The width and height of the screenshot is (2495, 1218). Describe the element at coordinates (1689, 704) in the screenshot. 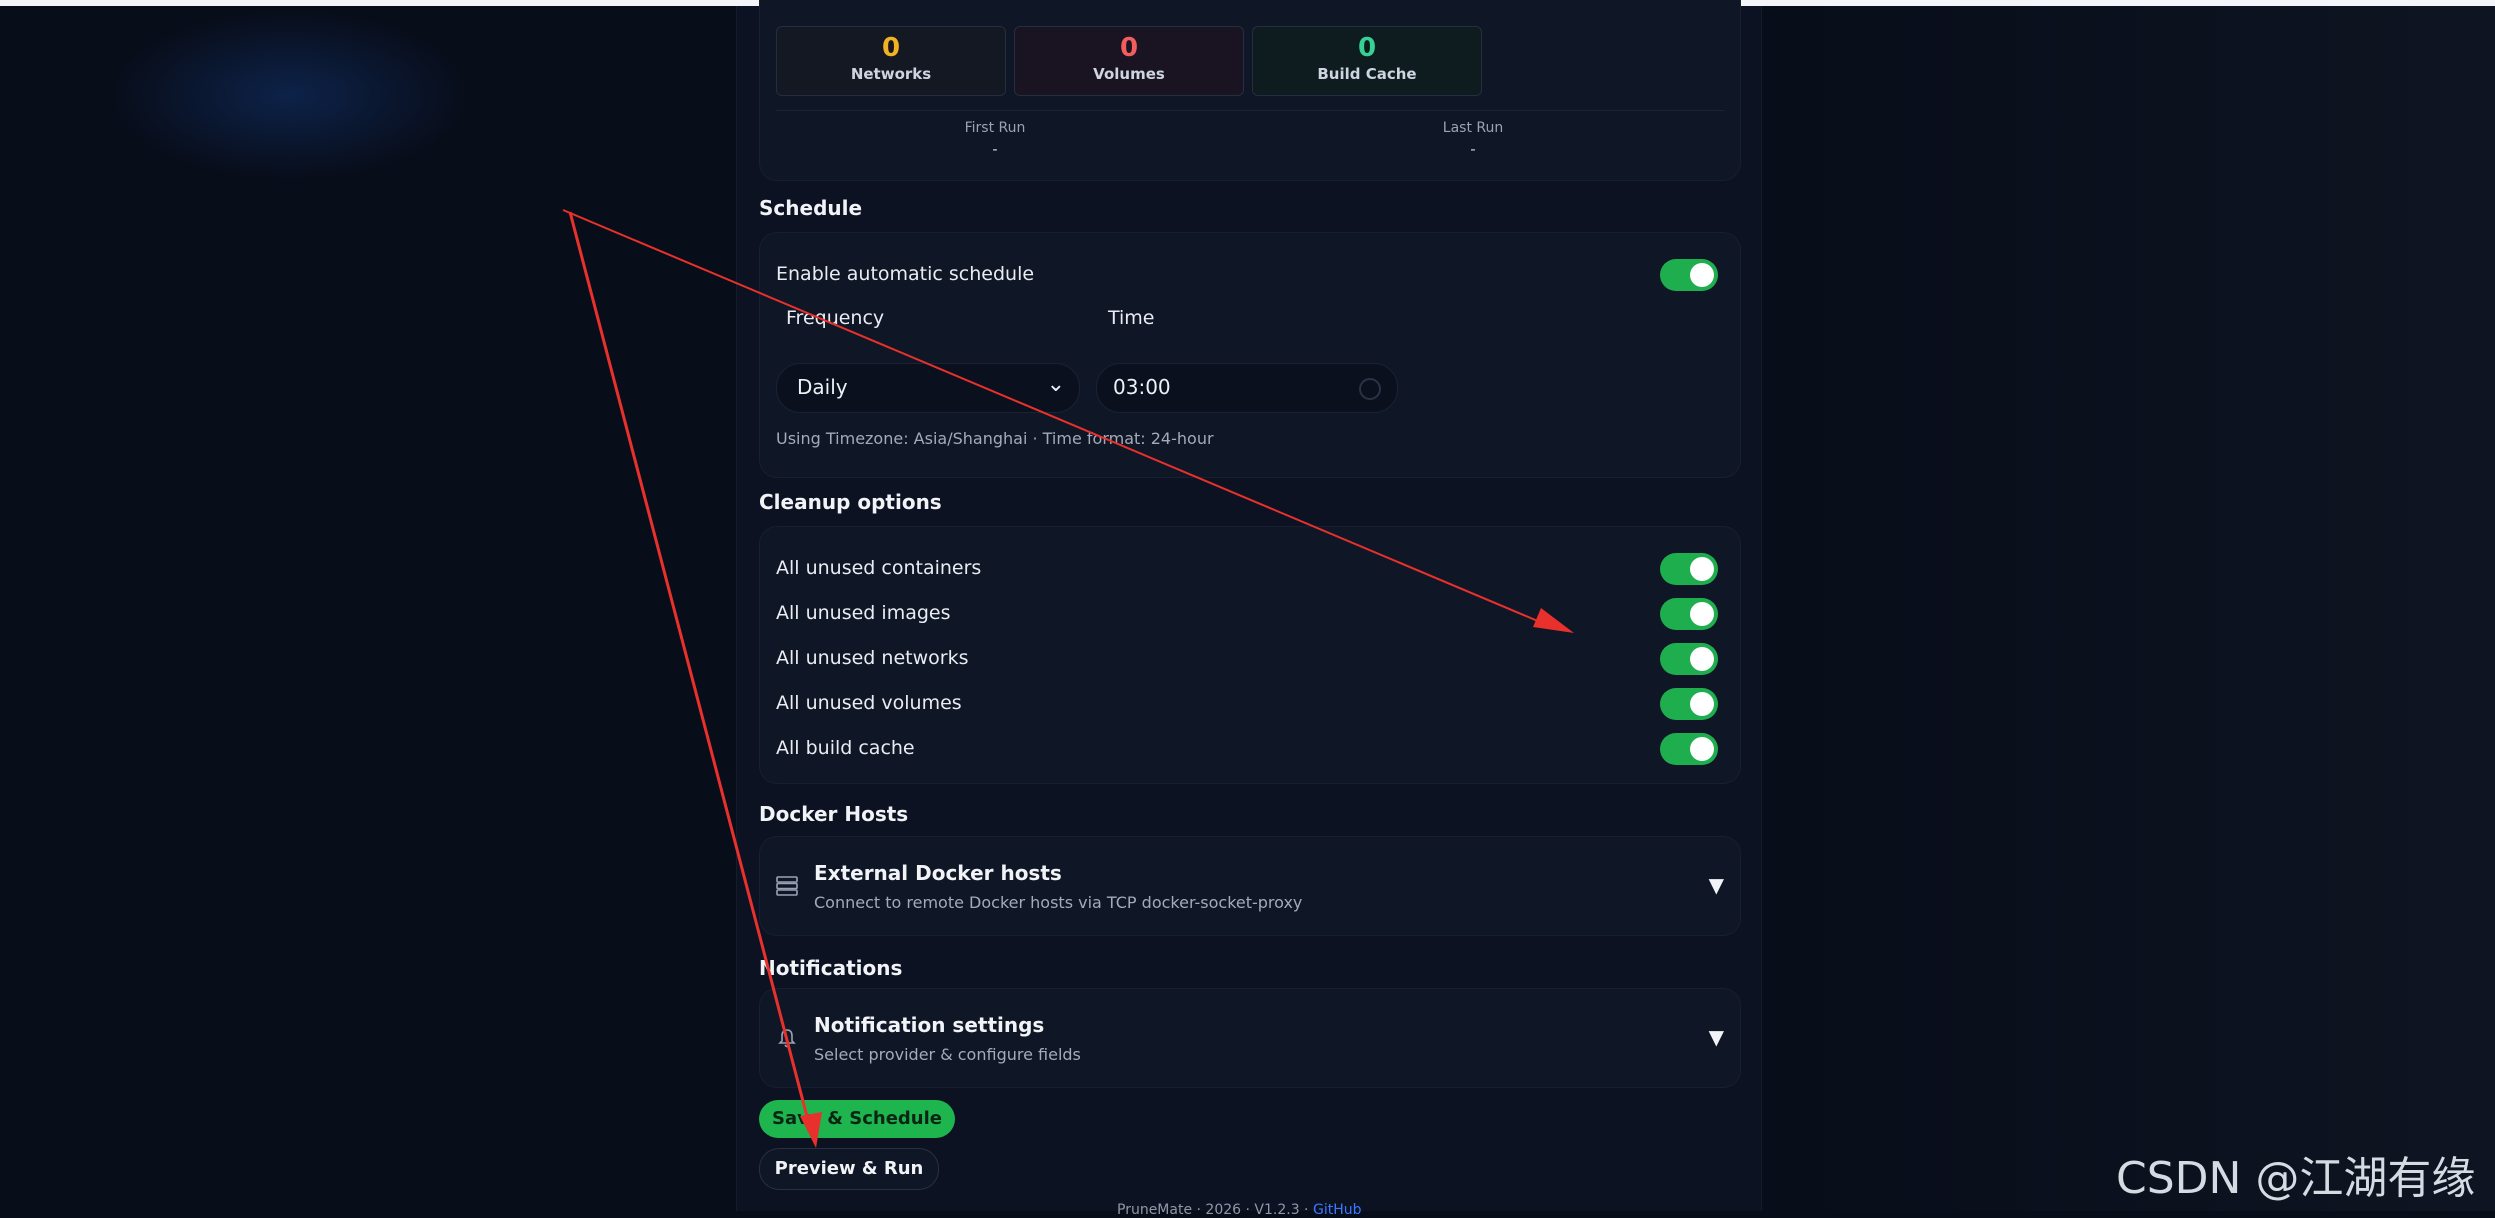

I see `cleanup-volumes-toggle` at that location.